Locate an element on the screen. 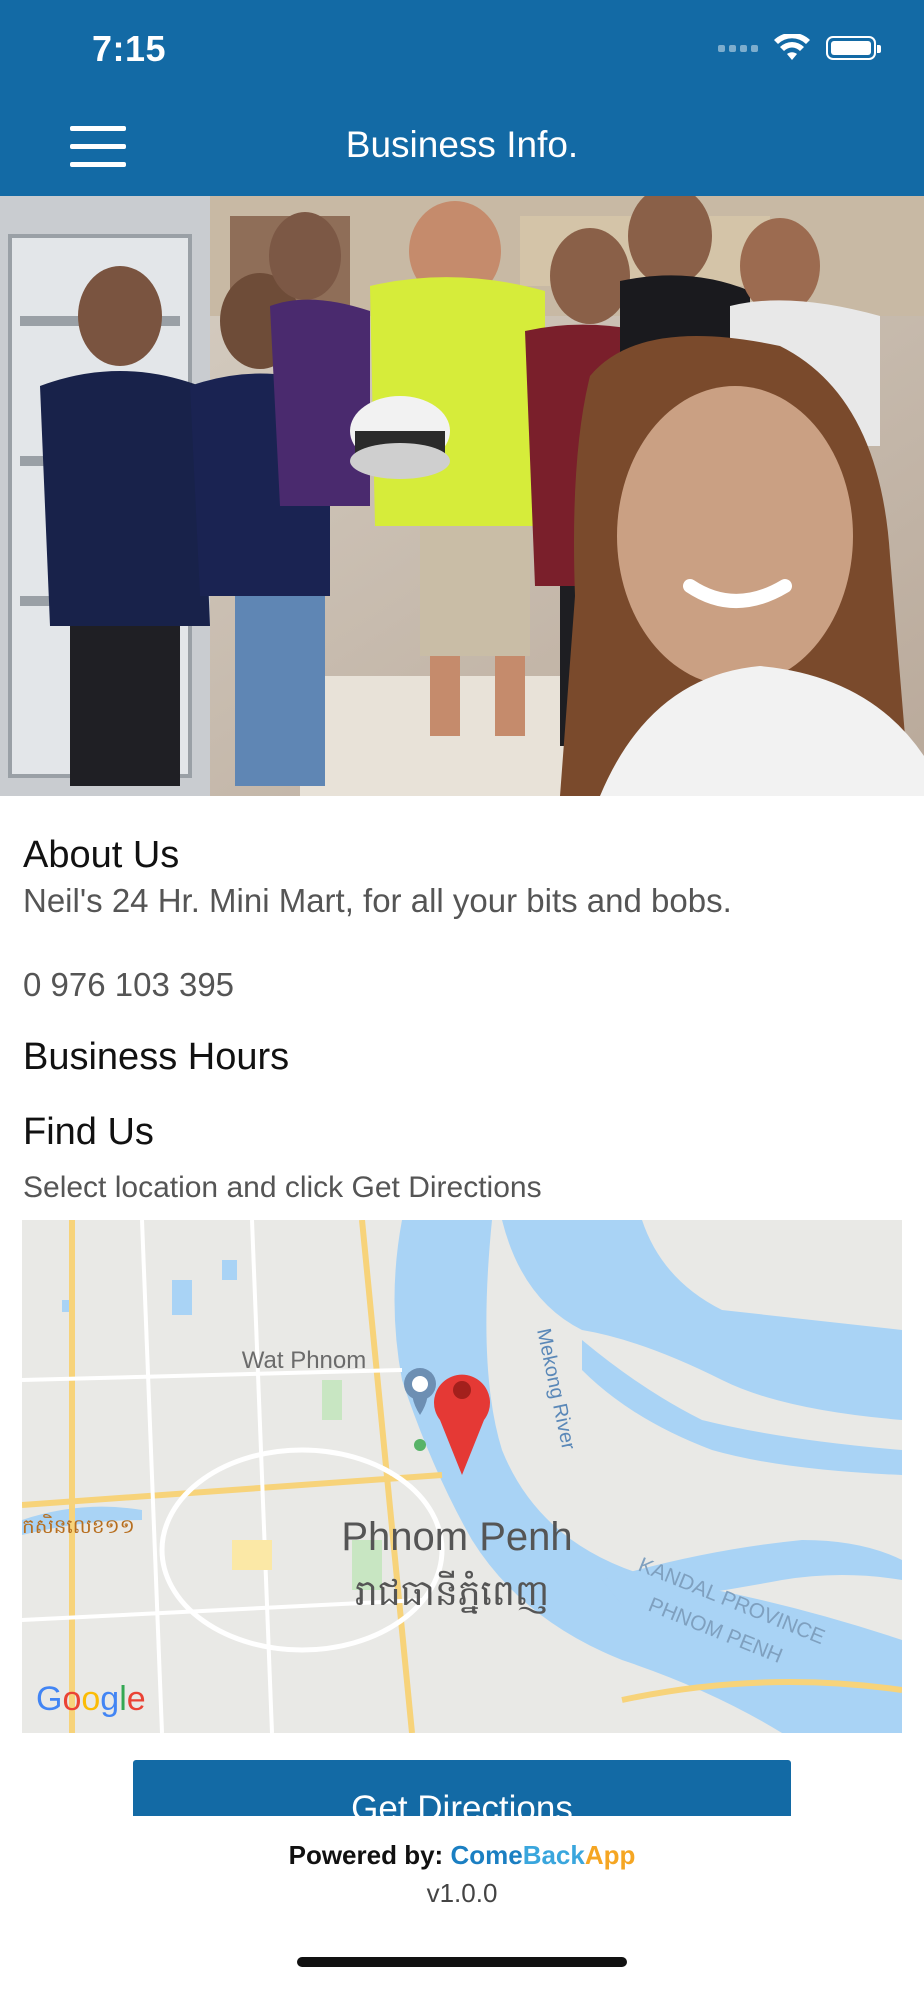 This screenshot has height=2000, width=924. brand-back: Back is located at coordinates (553, 1855).